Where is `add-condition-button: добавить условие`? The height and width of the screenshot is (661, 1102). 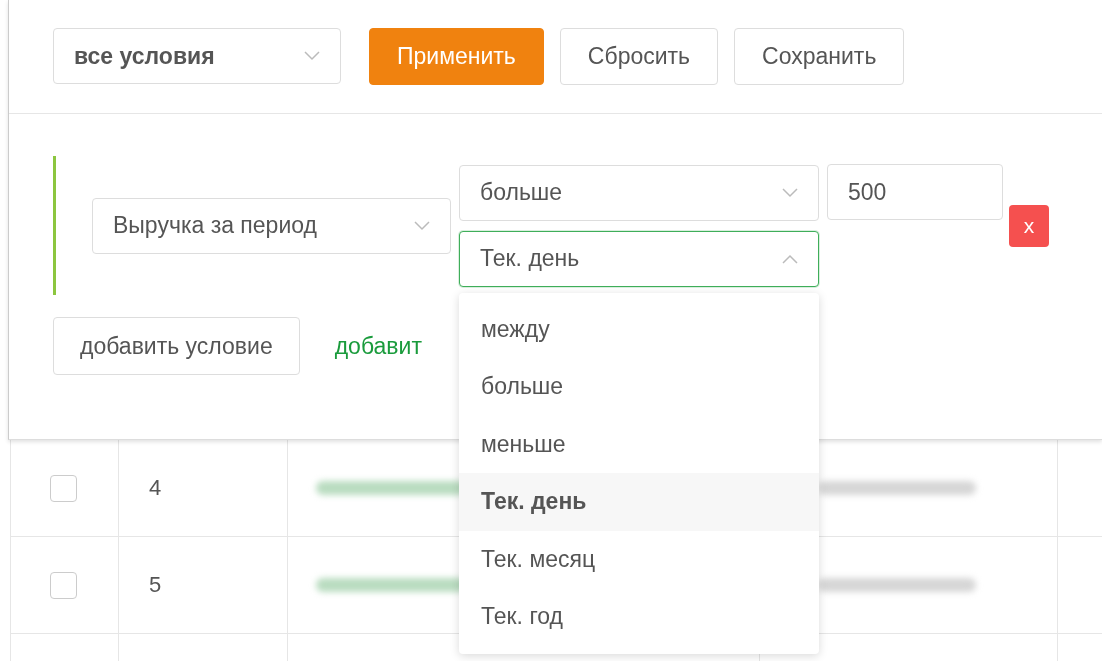 add-condition-button: добавить условие is located at coordinates (176, 346).